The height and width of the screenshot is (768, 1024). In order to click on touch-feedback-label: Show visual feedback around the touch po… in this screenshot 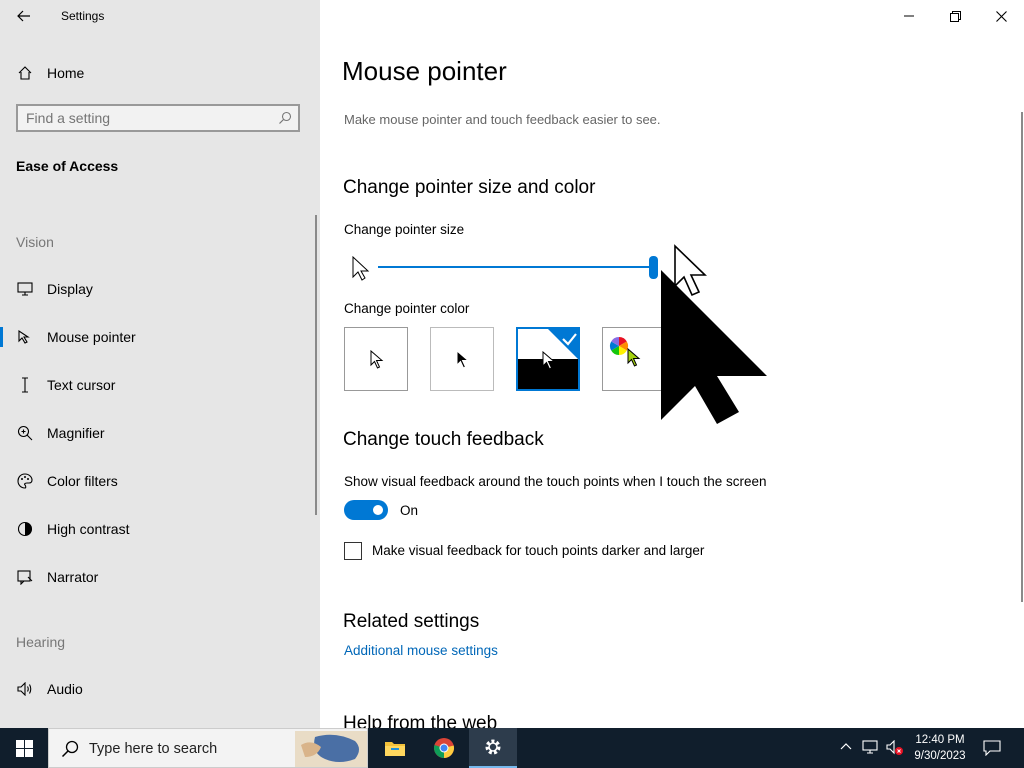, I will do `click(555, 481)`.